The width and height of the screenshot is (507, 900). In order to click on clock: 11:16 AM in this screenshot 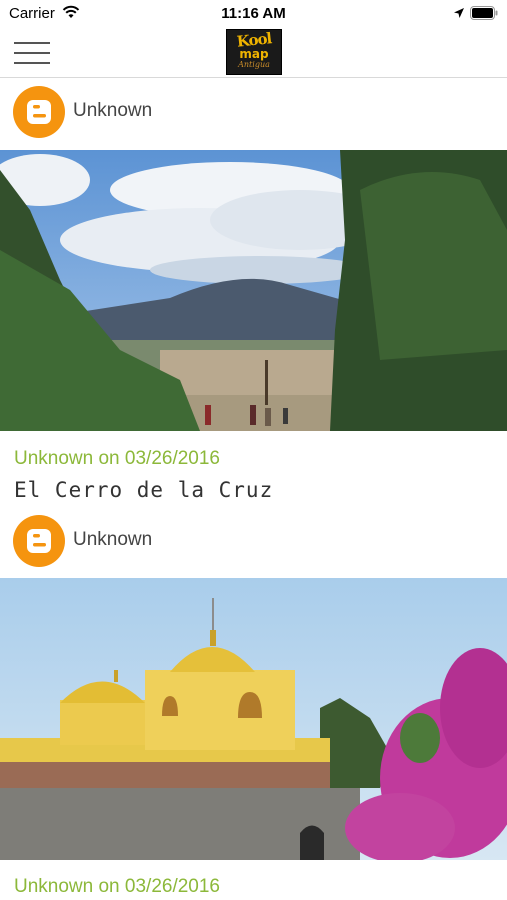, I will do `click(253, 13)`.